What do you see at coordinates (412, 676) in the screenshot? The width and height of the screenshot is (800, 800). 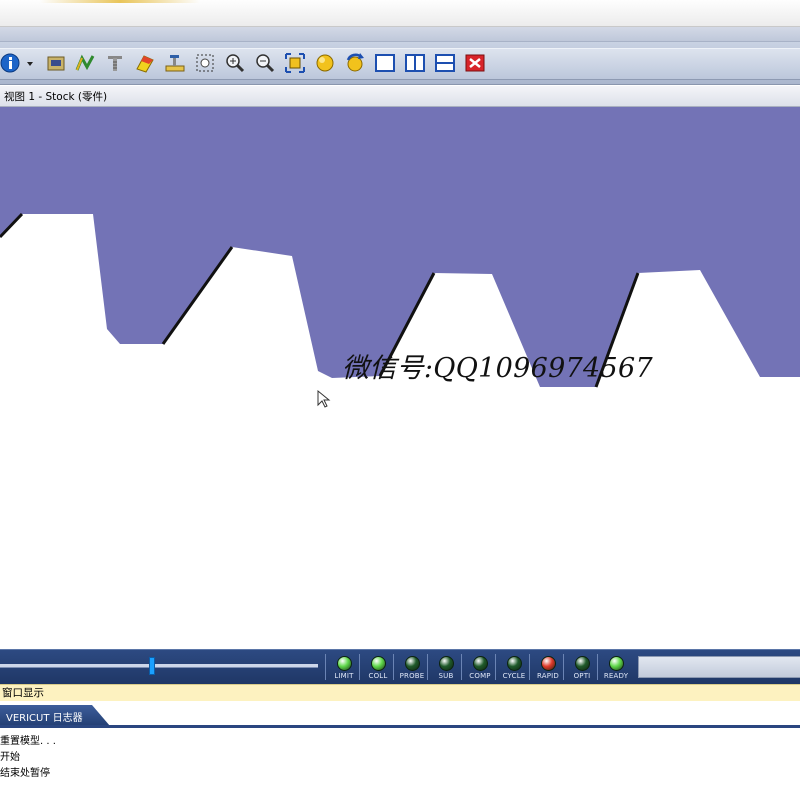 I see `led-label: PROBE` at bounding box center [412, 676].